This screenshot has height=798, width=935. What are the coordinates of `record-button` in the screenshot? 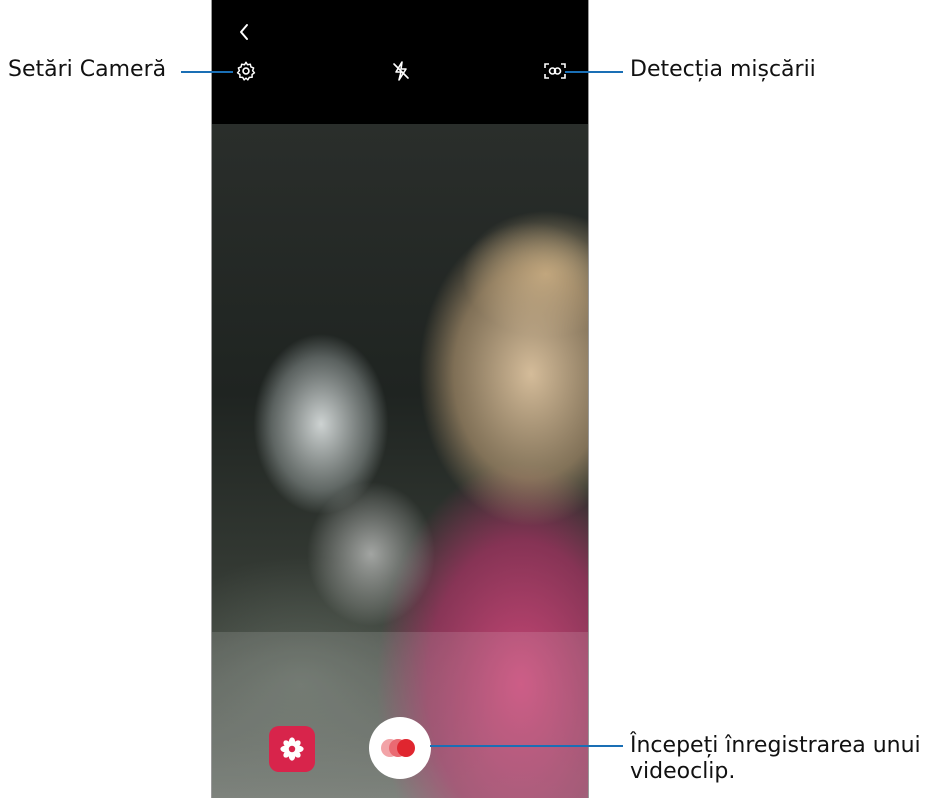 It's located at (400, 748).